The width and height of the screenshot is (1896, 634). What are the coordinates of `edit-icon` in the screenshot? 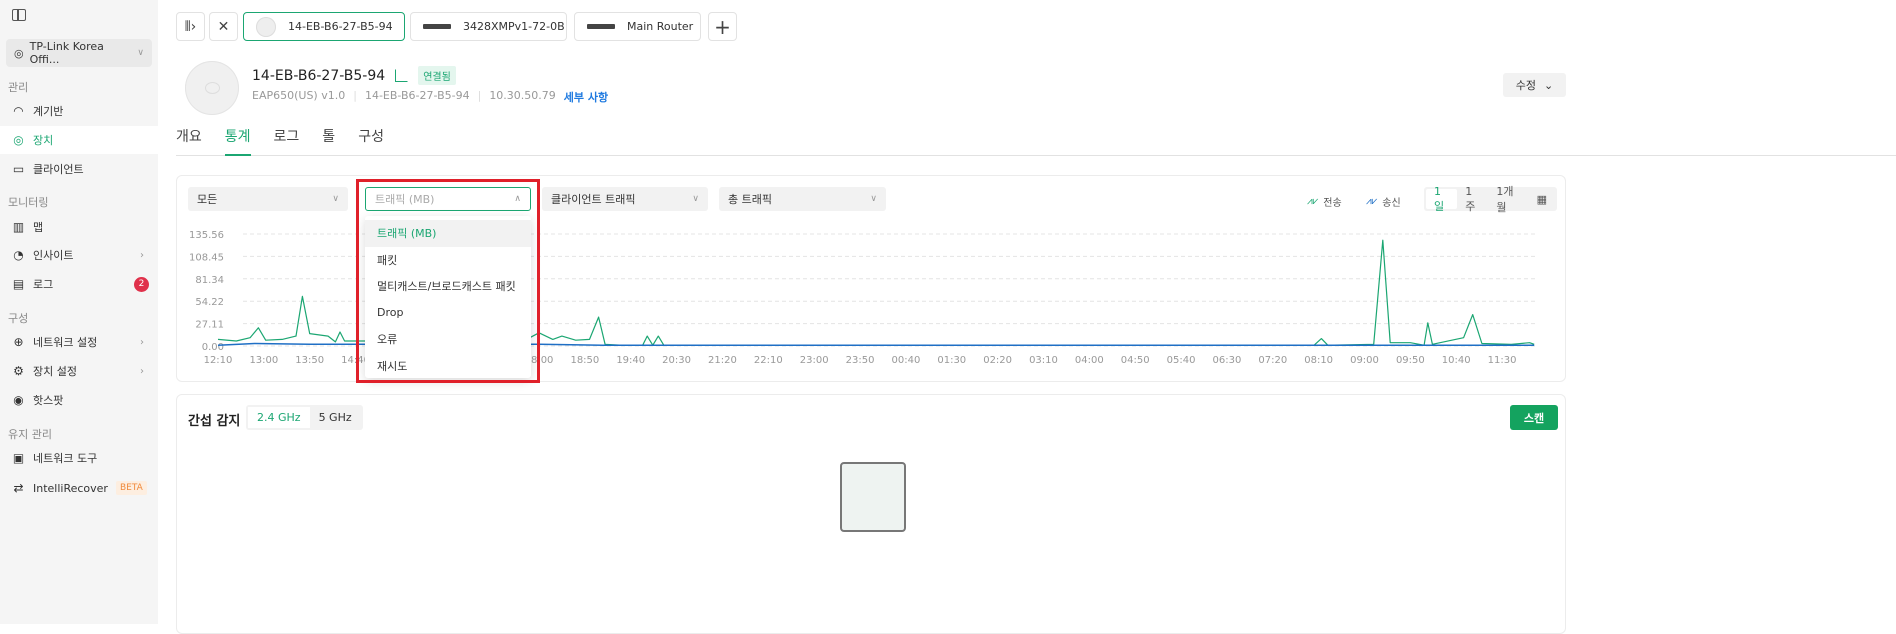 It's located at (402, 75).